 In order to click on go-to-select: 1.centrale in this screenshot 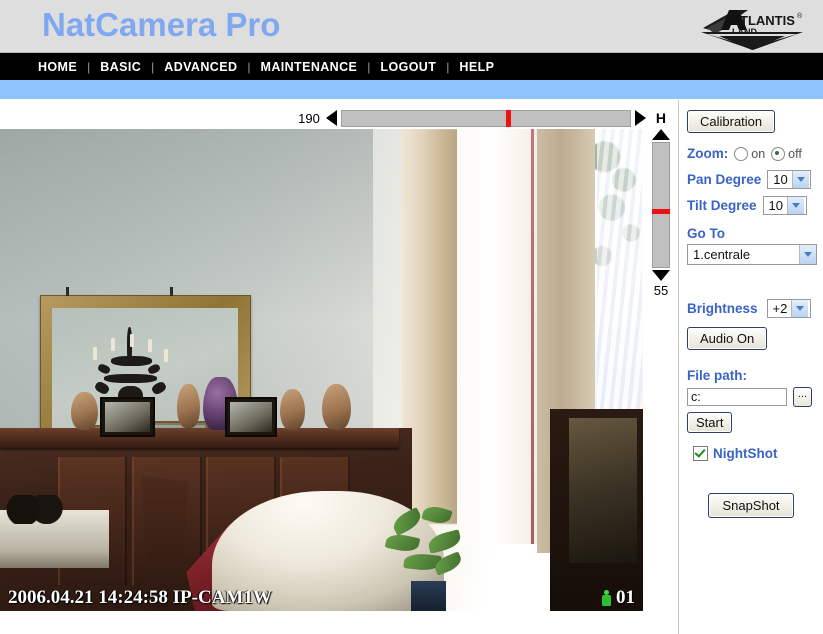, I will do `click(752, 254)`.